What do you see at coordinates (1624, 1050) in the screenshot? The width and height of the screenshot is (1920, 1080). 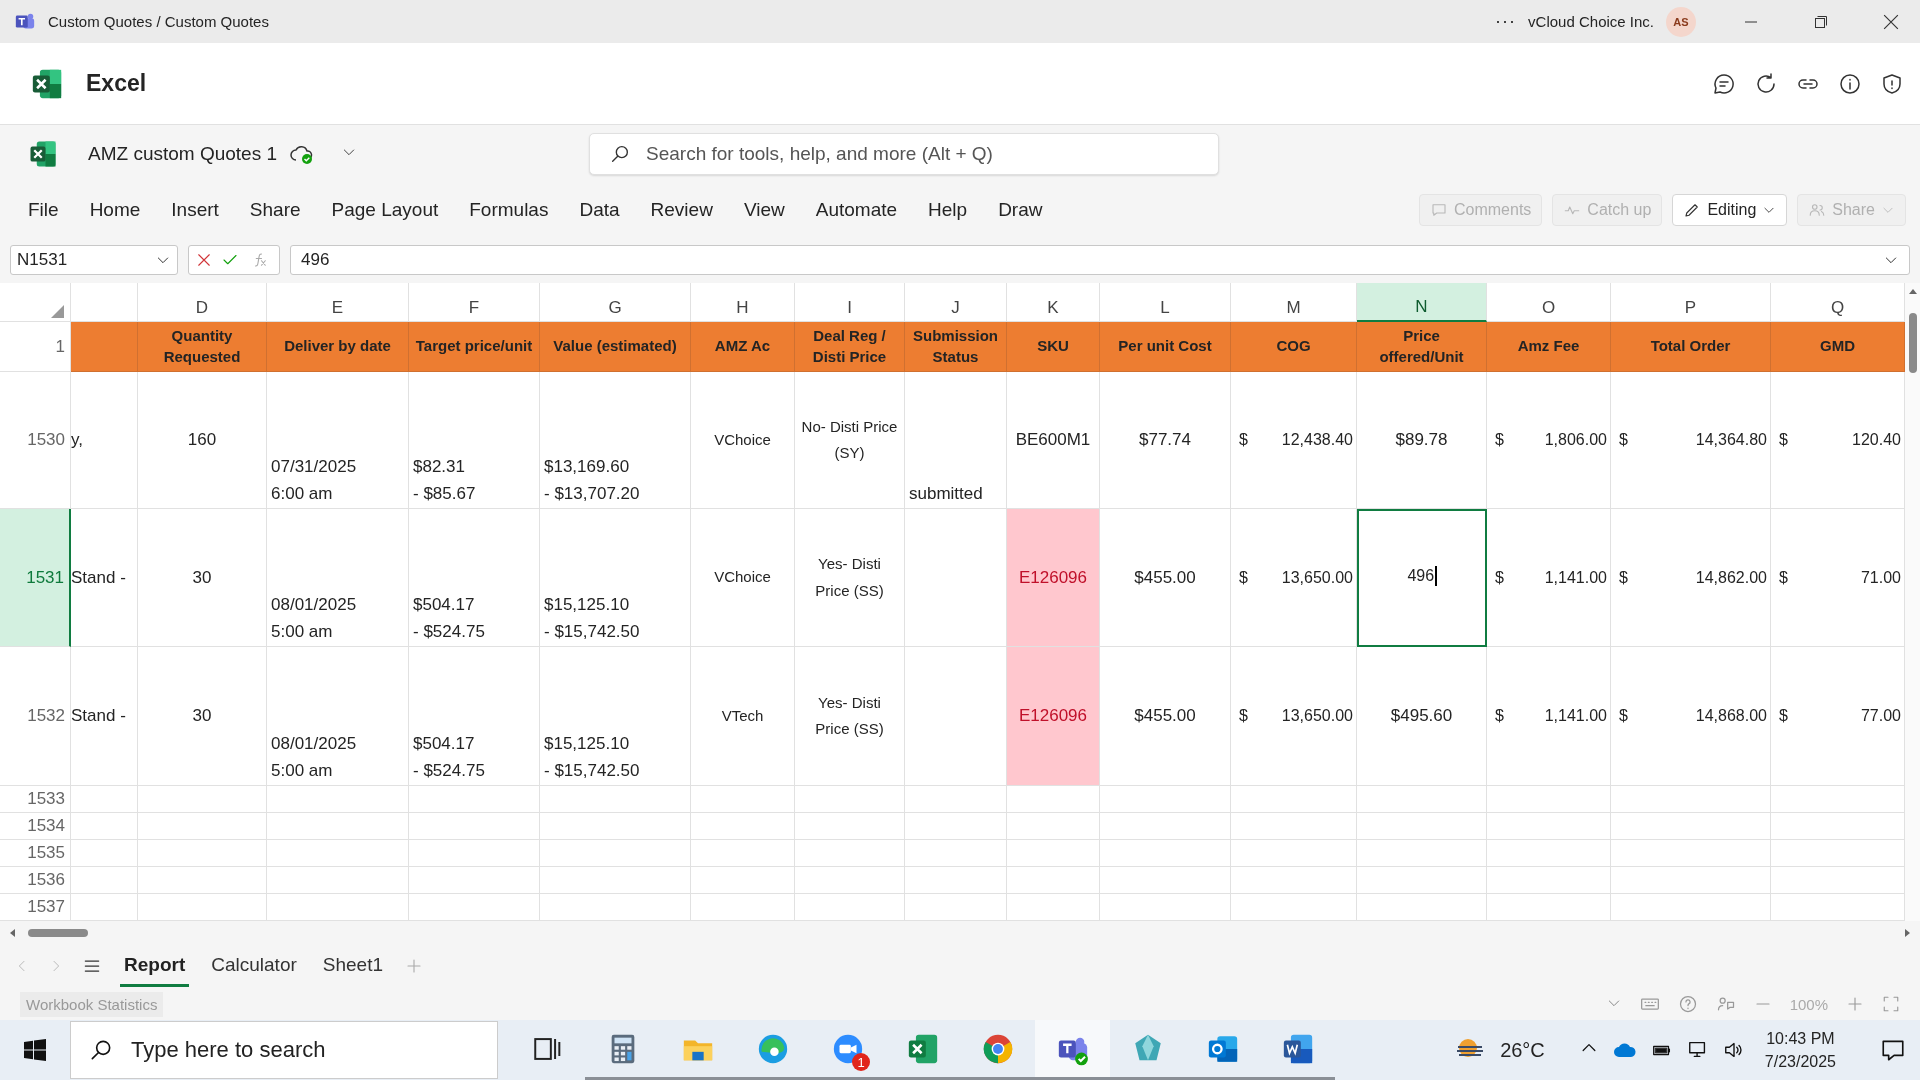 I see `cloud-icon` at bounding box center [1624, 1050].